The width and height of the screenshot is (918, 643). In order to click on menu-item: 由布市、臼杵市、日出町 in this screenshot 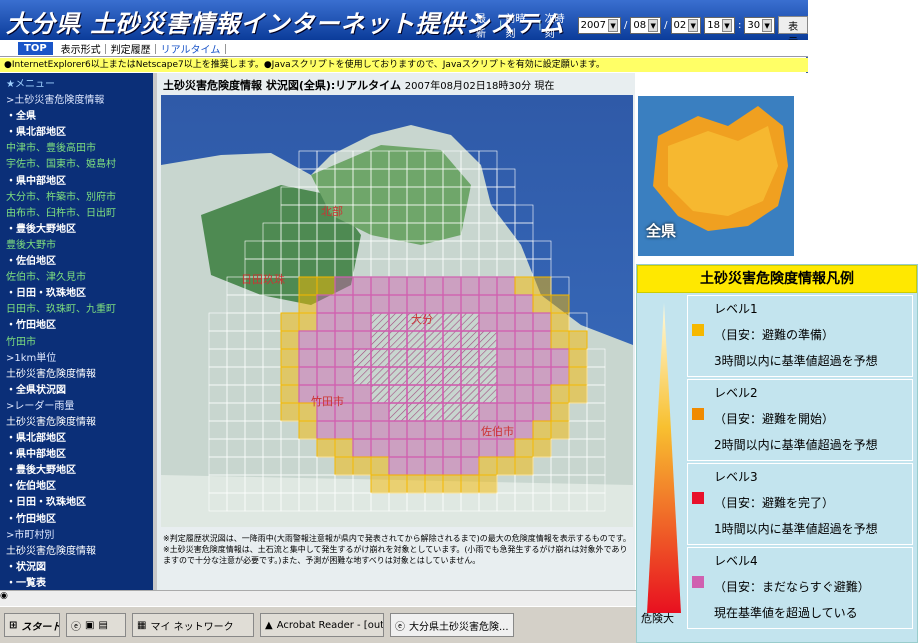, I will do `click(79, 214)`.